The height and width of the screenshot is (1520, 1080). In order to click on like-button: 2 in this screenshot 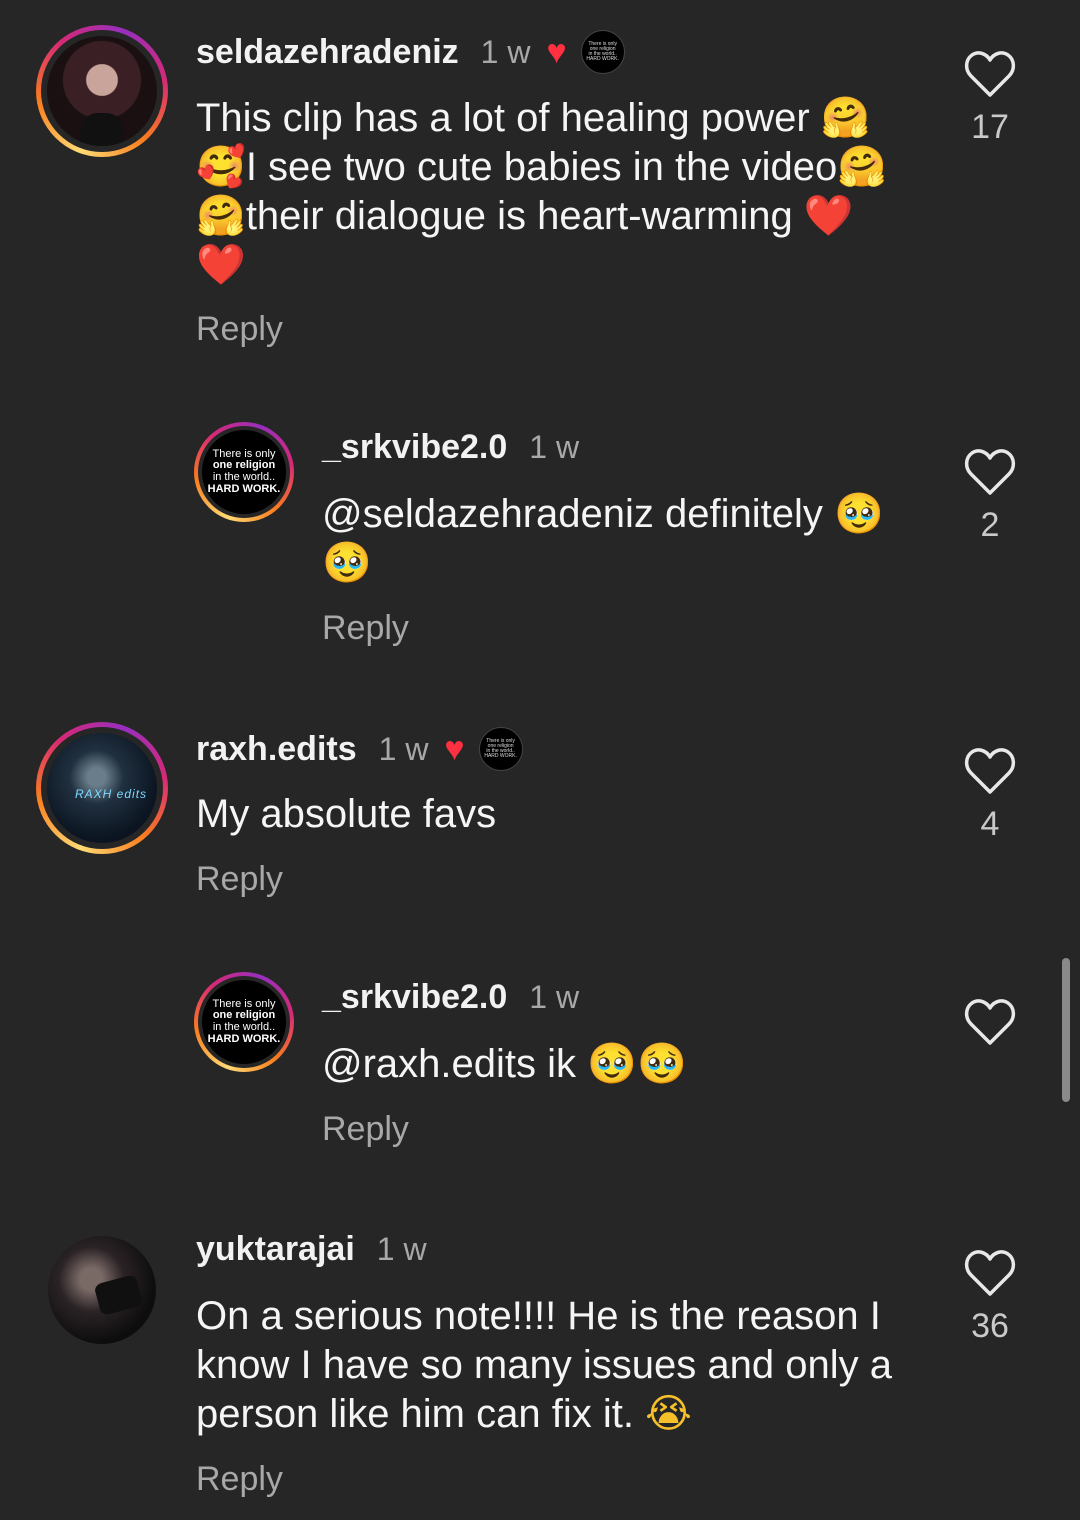, I will do `click(990, 496)`.